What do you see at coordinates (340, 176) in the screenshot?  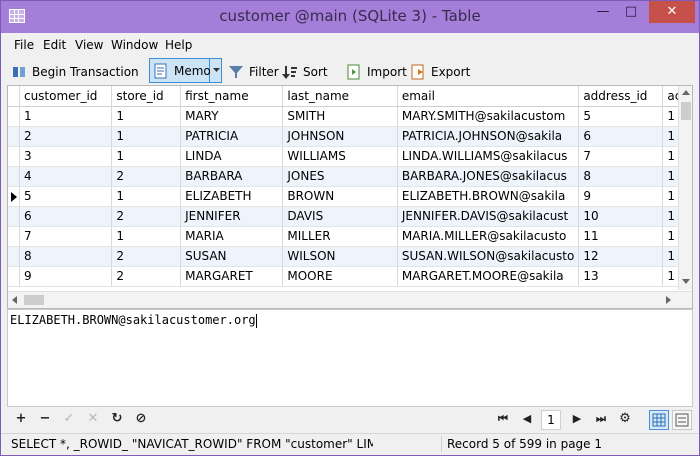 I see `cell-last-name: JONES` at bounding box center [340, 176].